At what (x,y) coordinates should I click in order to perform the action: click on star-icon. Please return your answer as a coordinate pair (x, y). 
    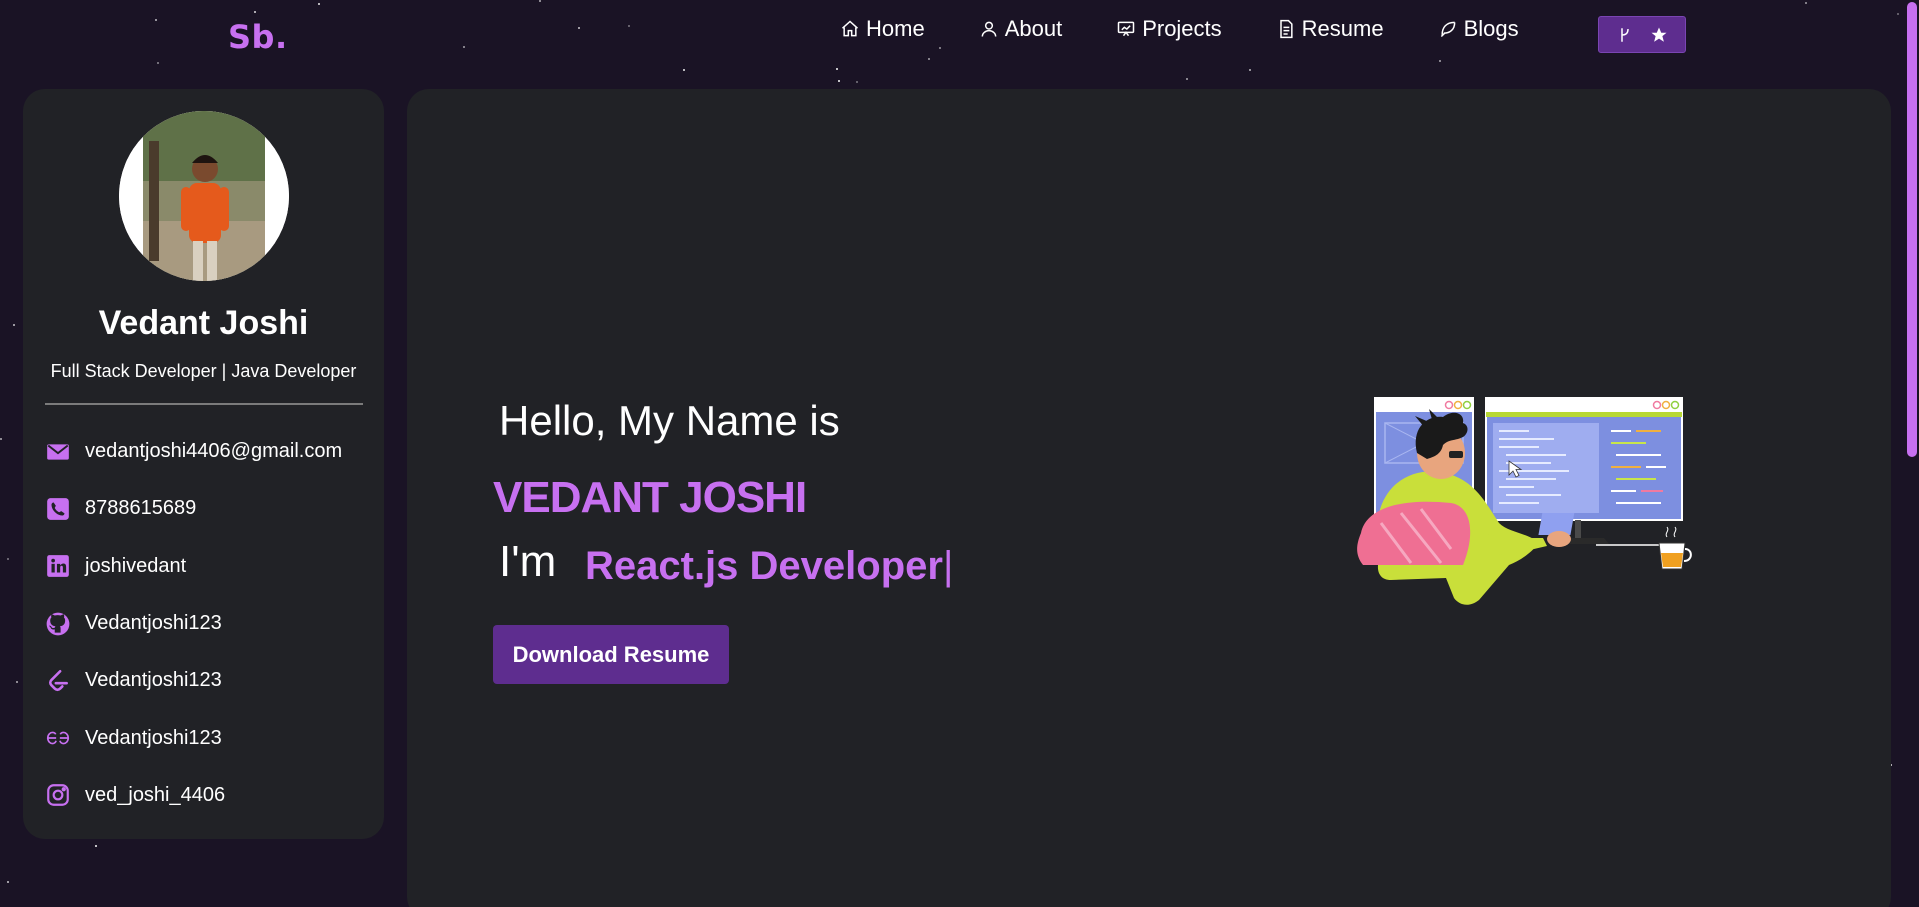
    Looking at the image, I should click on (1659, 34).